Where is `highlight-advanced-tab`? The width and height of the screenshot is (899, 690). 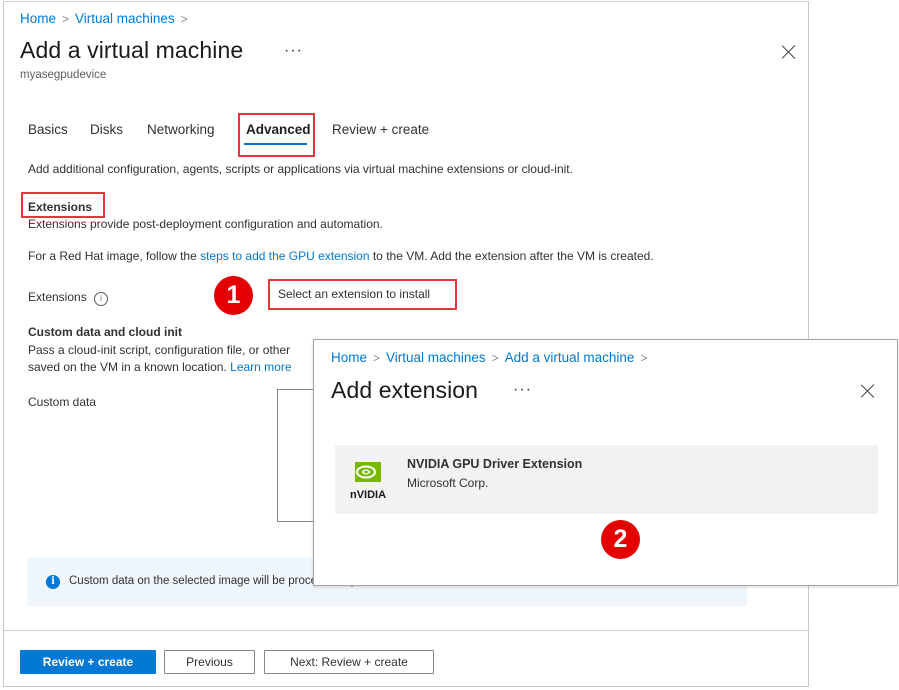
highlight-advanced-tab is located at coordinates (276, 135).